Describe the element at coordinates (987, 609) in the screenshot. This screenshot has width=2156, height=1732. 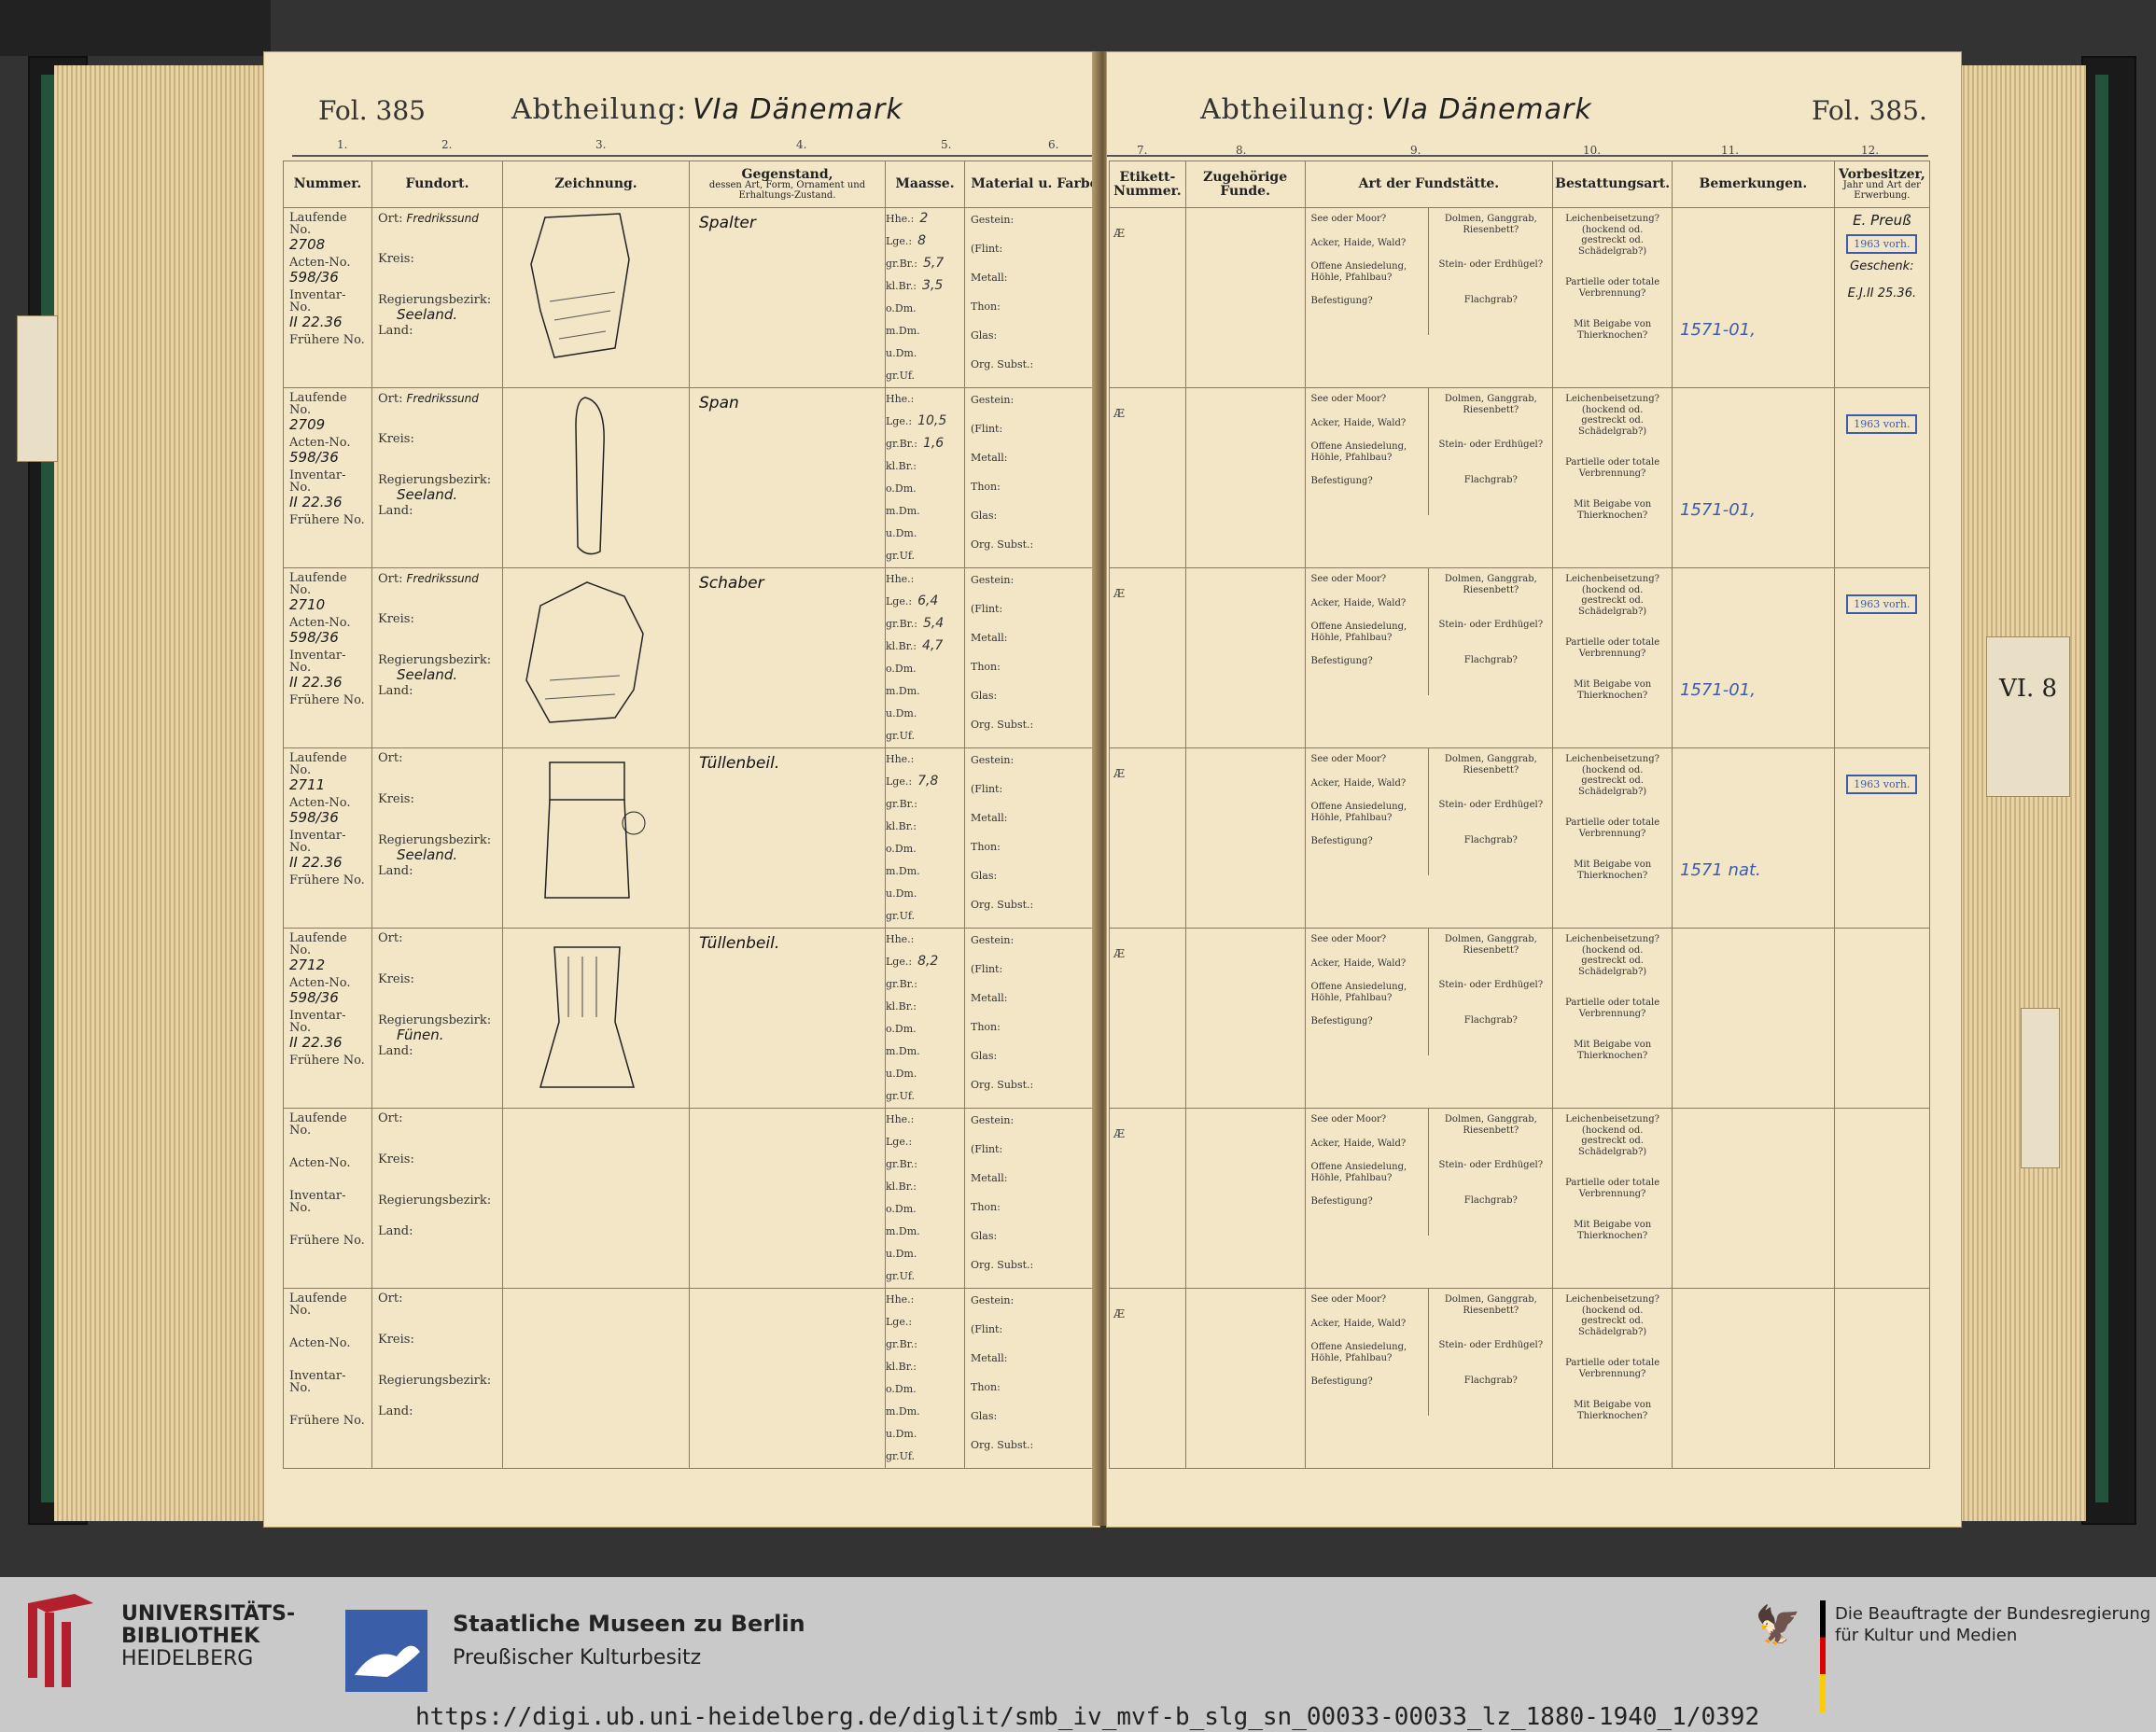
I see `material-label: (Flint:` at that location.